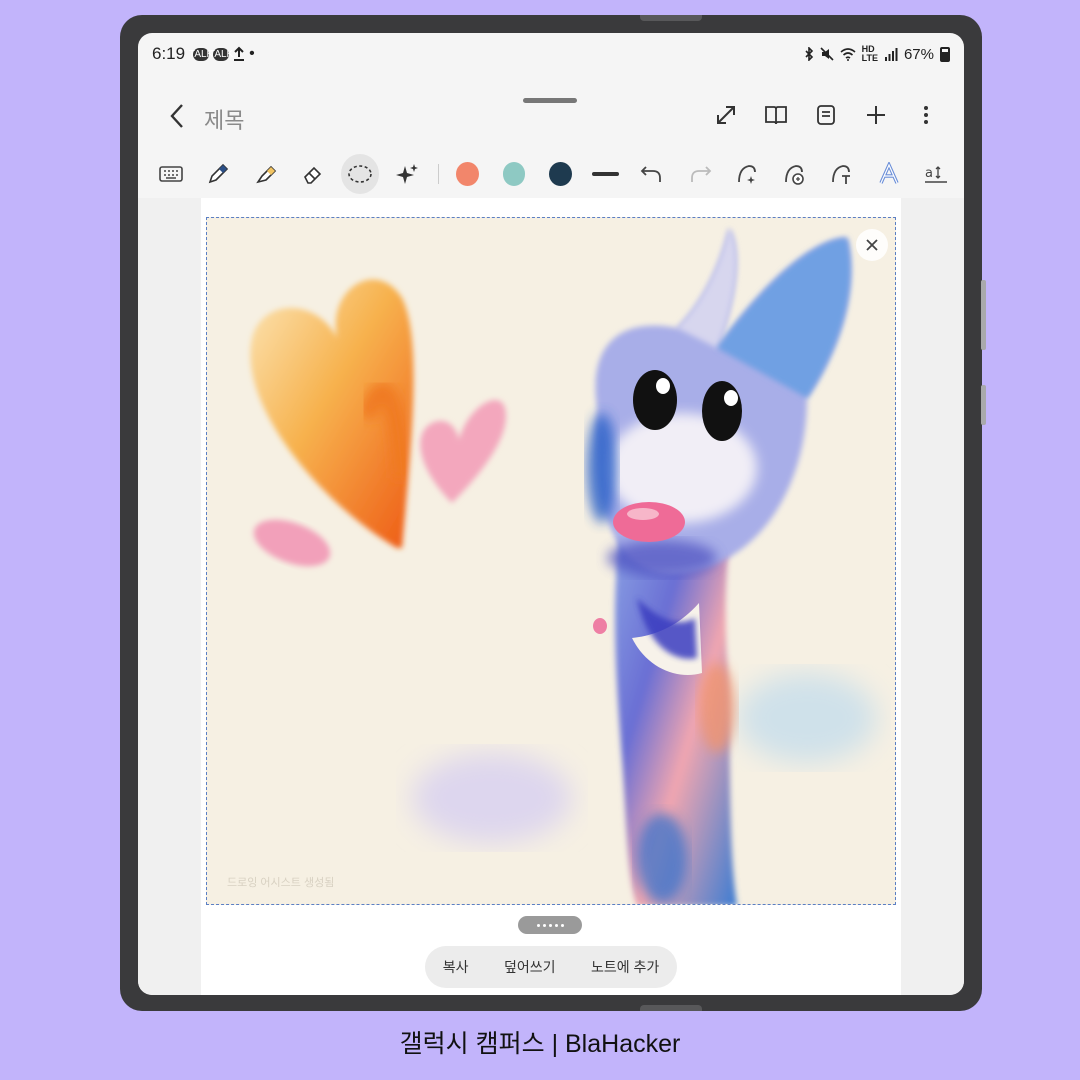 Image resolution: width=1080 pixels, height=1080 pixels. I want to click on hinge-bottom, so click(671, 1008).